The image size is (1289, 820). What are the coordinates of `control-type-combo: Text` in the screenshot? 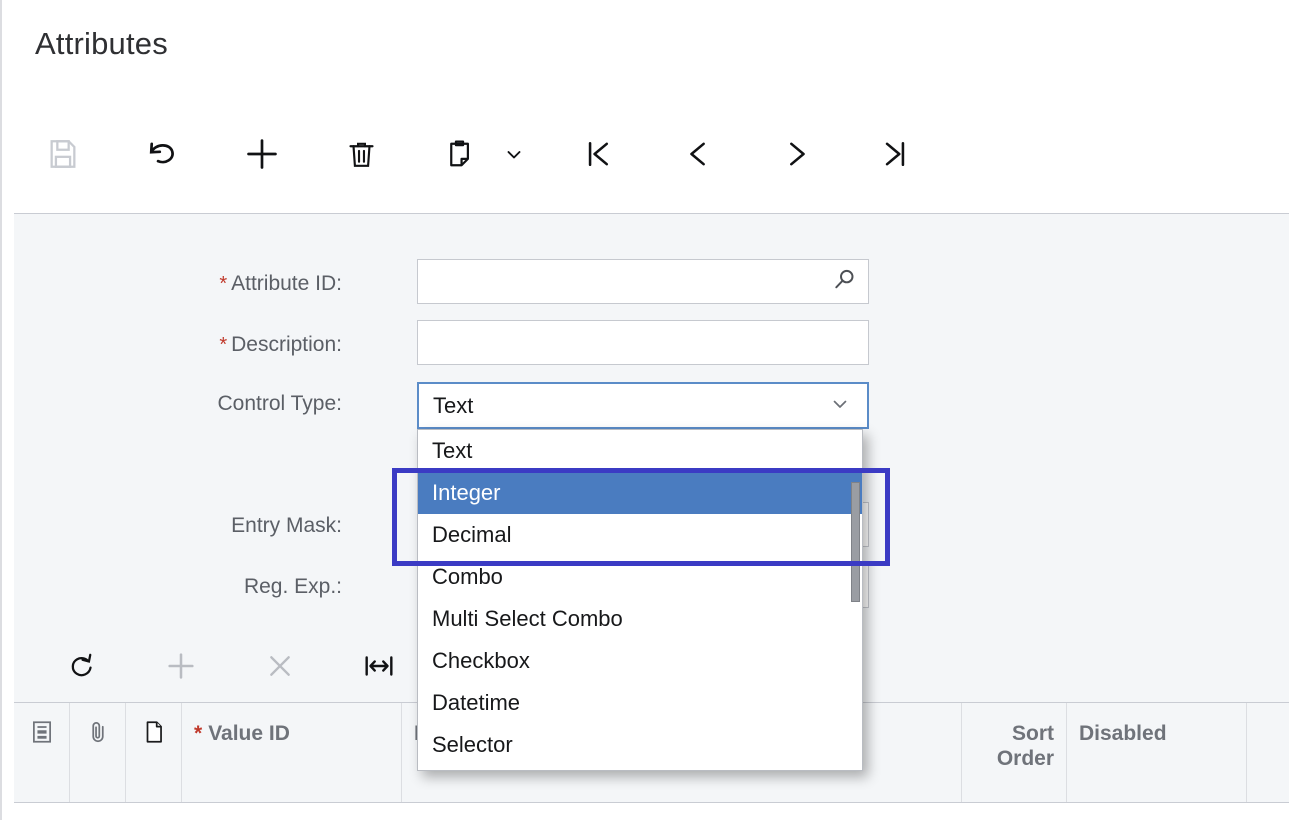 It's located at (643, 405).